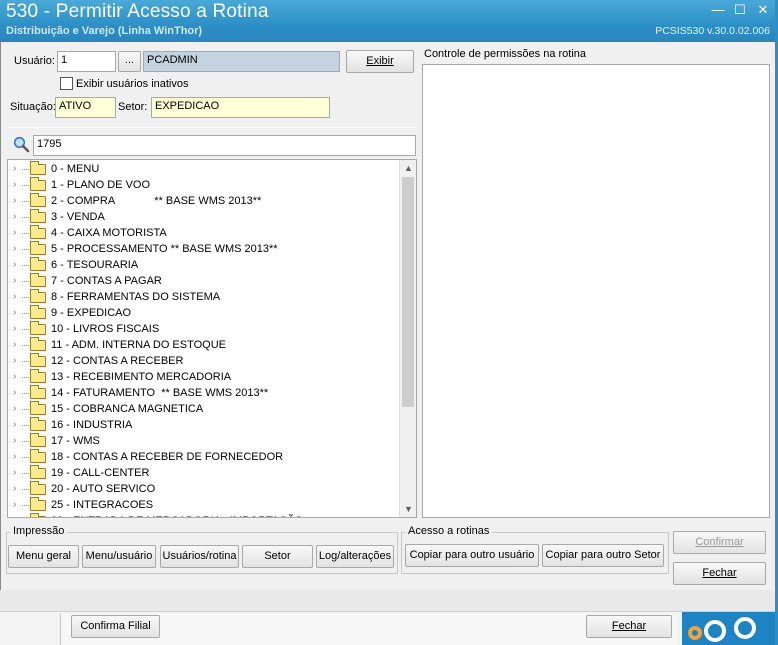 The image size is (778, 645). What do you see at coordinates (203, 169) in the screenshot?
I see `tree-item: › 0 - MENU` at bounding box center [203, 169].